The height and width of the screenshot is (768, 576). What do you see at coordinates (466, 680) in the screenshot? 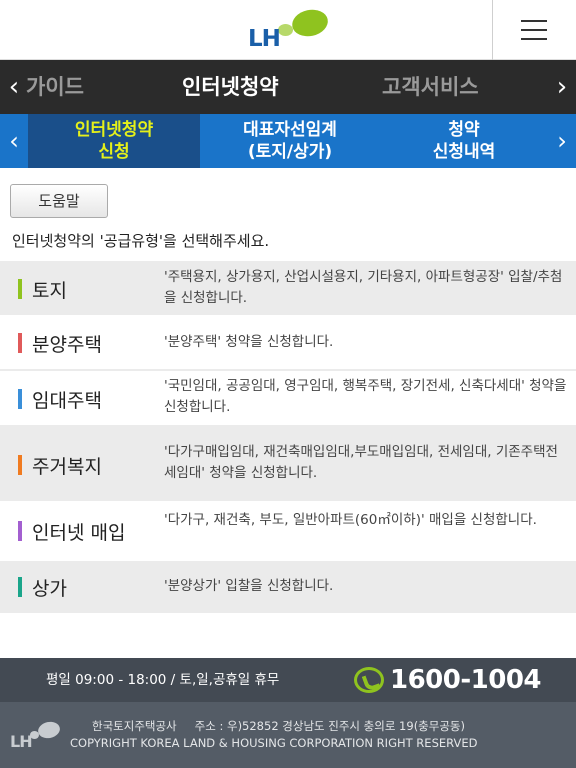
I see `phone-number: 1600-1004` at bounding box center [466, 680].